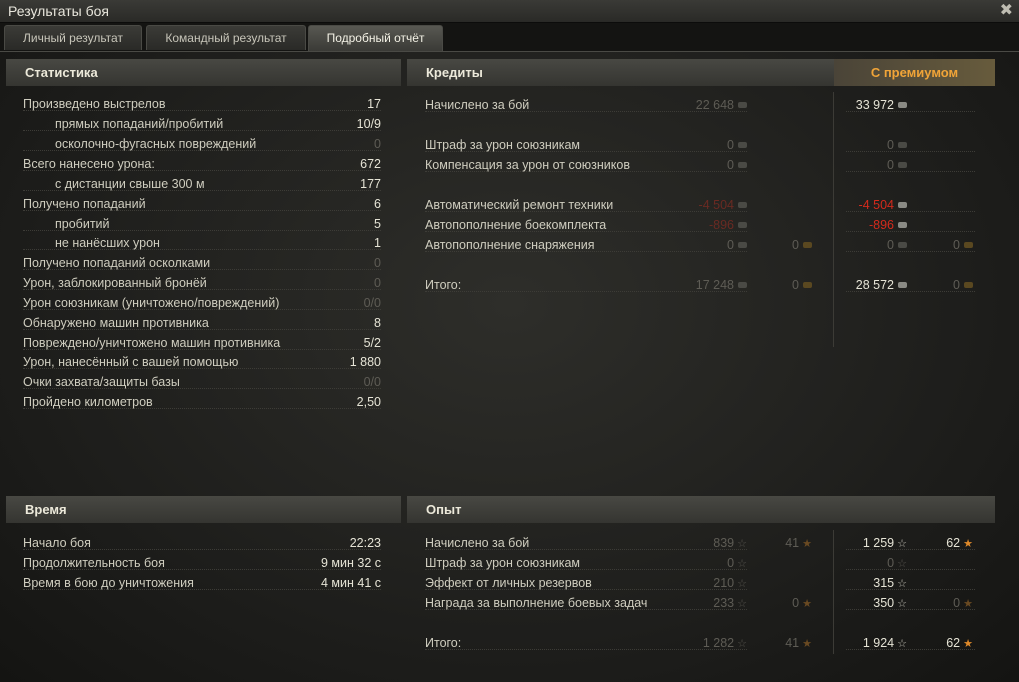  What do you see at coordinates (807, 245) in the screenshot?
I see `gold-icon` at bounding box center [807, 245].